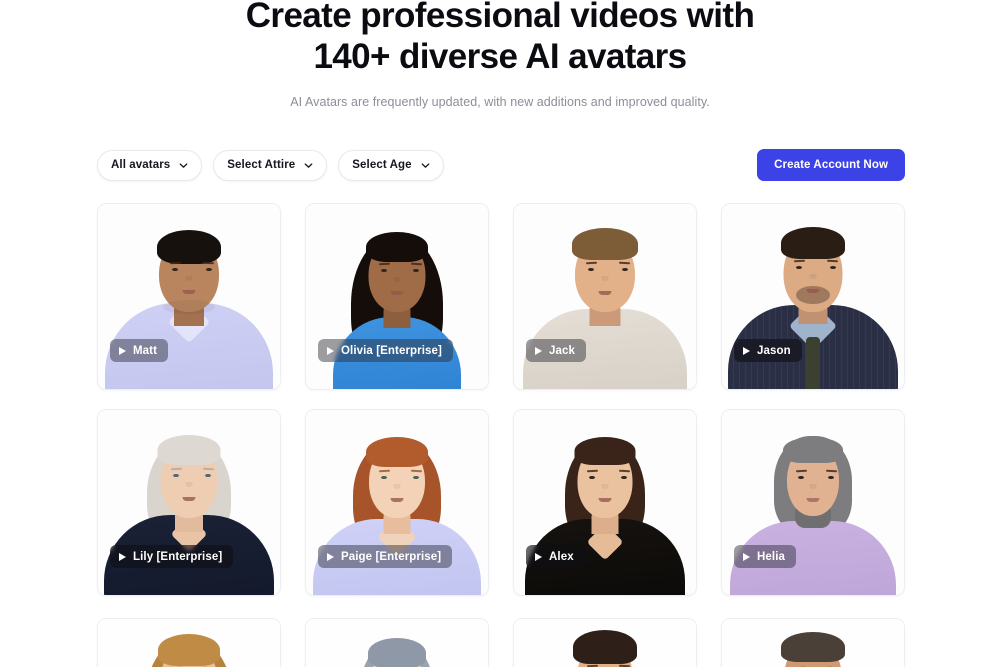 This screenshot has height=667, width=1000. What do you see at coordinates (831, 165) in the screenshot?
I see `create-account-button: Create Account Now` at bounding box center [831, 165].